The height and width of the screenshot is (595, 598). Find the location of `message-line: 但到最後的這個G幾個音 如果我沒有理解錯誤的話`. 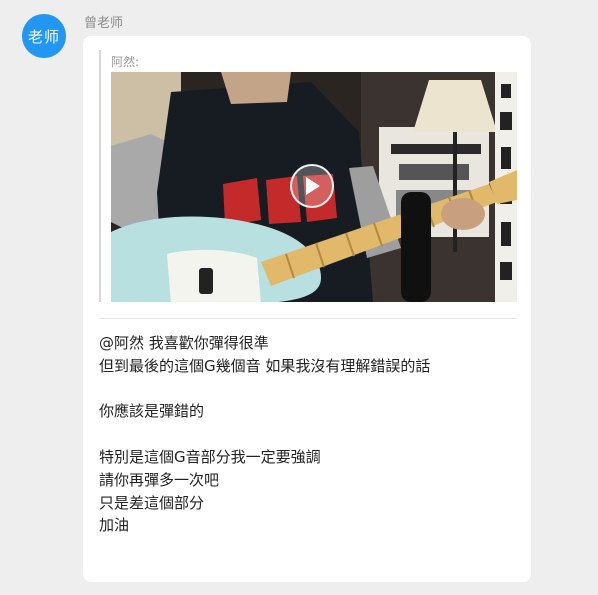

message-line: 但到最後的這個G幾個音 如果我沒有理解錯誤的話 is located at coordinates (265, 365).